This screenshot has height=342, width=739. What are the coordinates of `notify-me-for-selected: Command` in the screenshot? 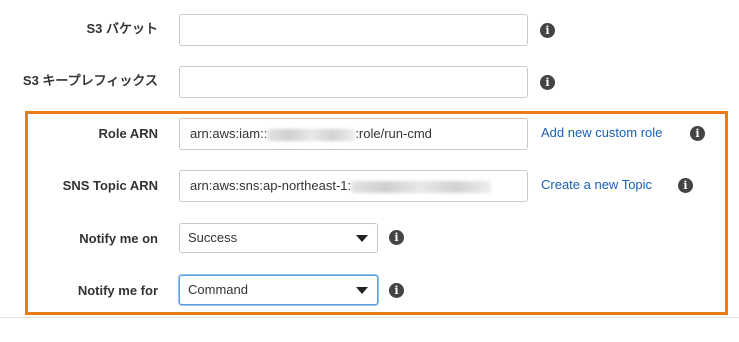 It's located at (218, 289).